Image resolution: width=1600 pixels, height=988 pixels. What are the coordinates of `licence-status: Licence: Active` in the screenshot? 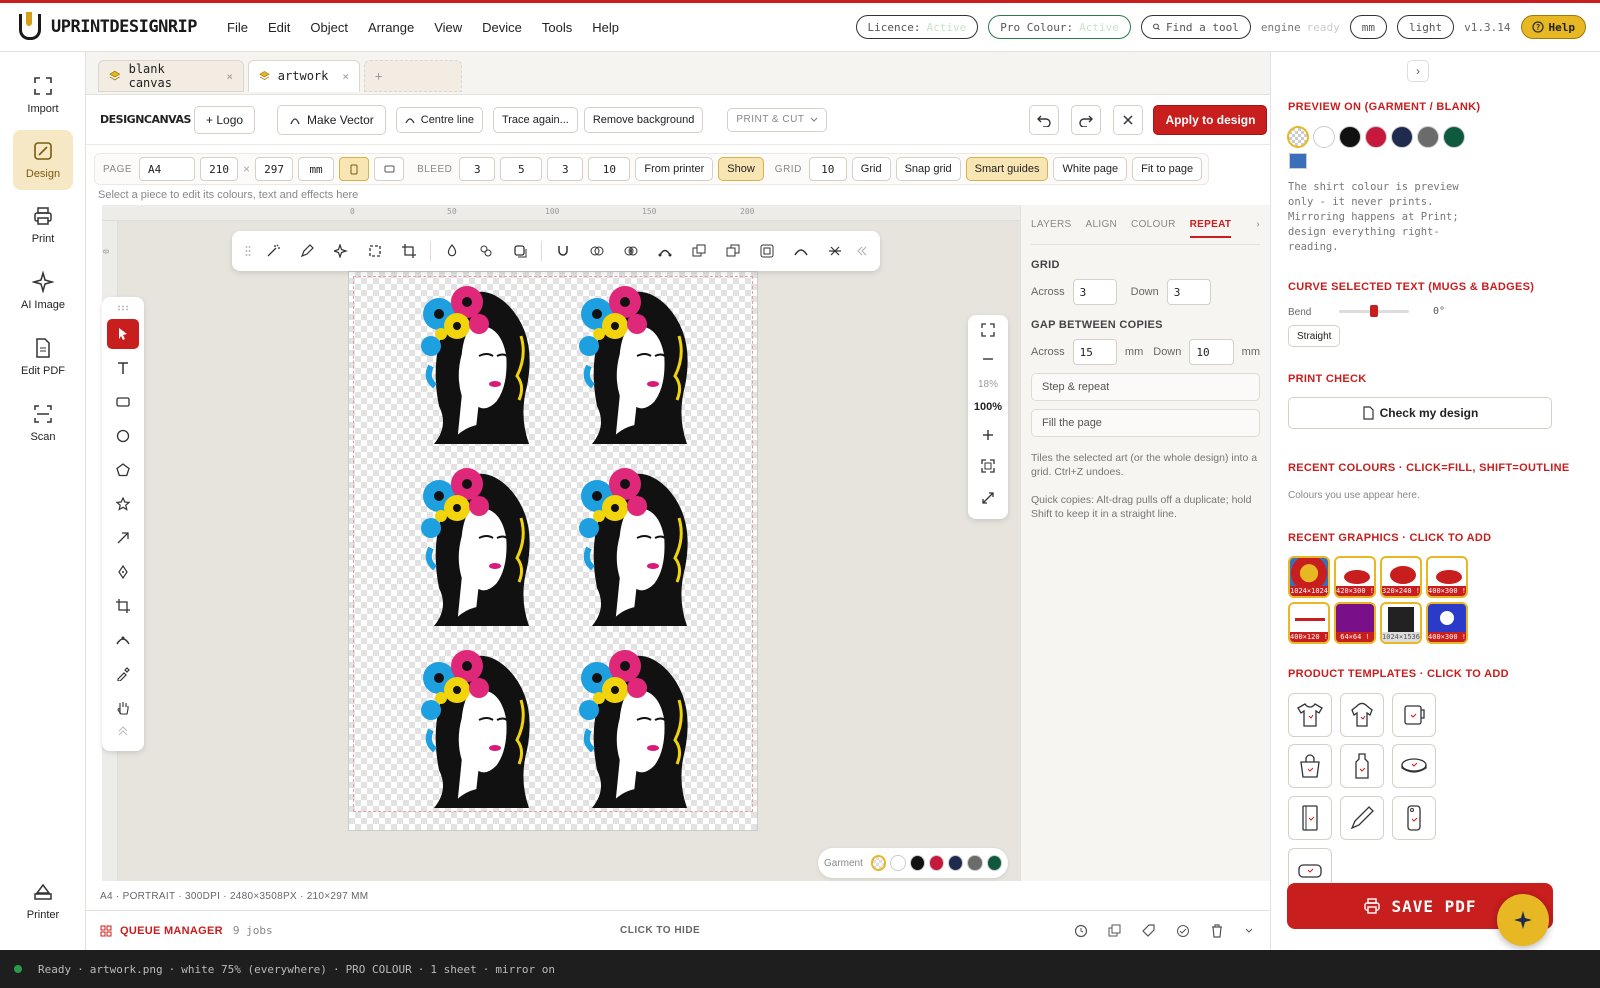 It's located at (917, 27).